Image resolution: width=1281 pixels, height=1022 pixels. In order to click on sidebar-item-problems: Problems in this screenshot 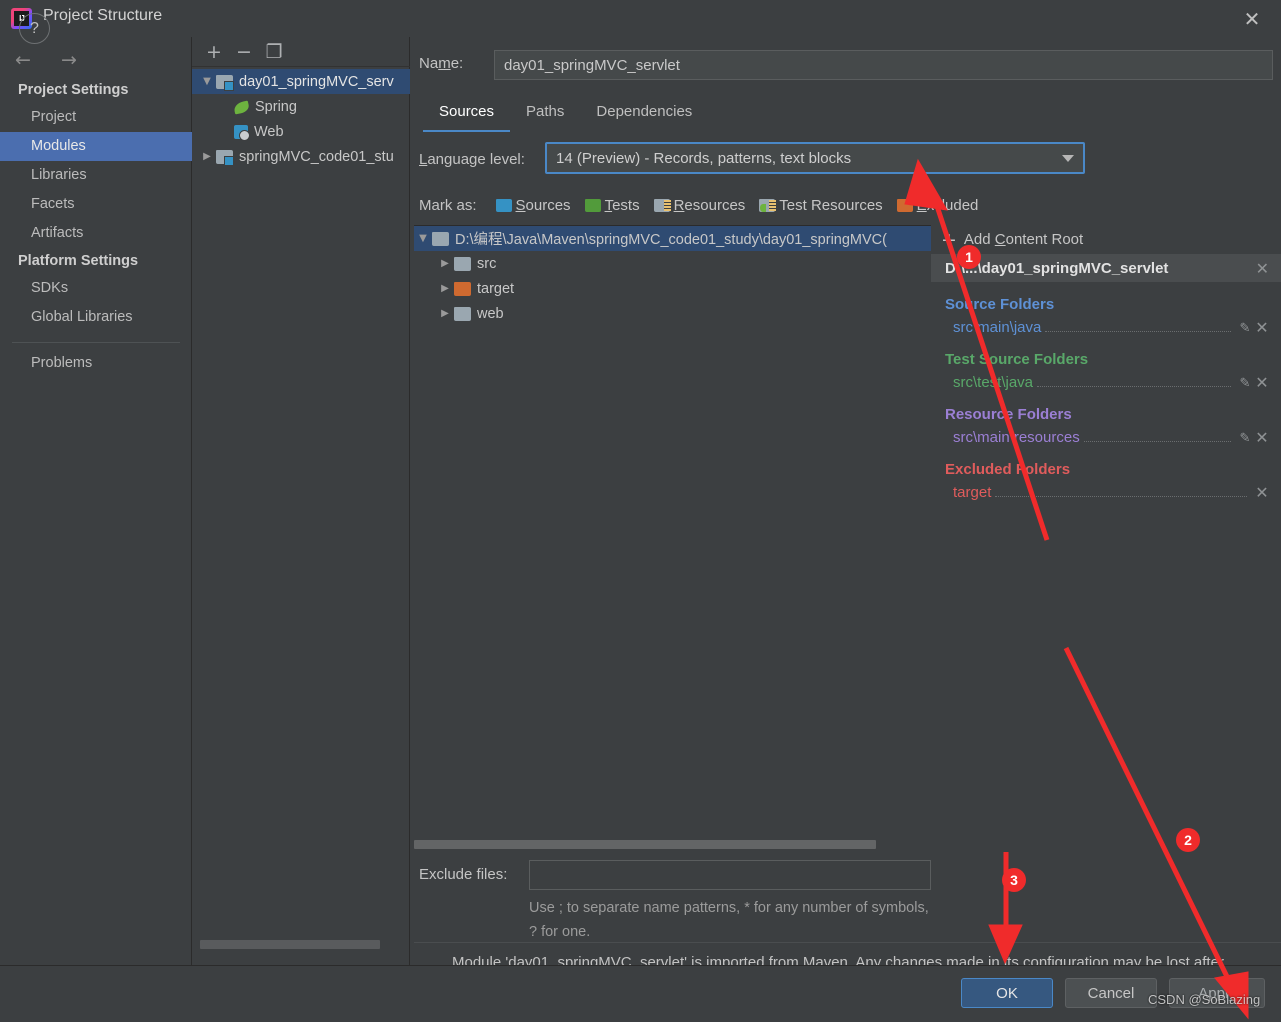, I will do `click(96, 363)`.